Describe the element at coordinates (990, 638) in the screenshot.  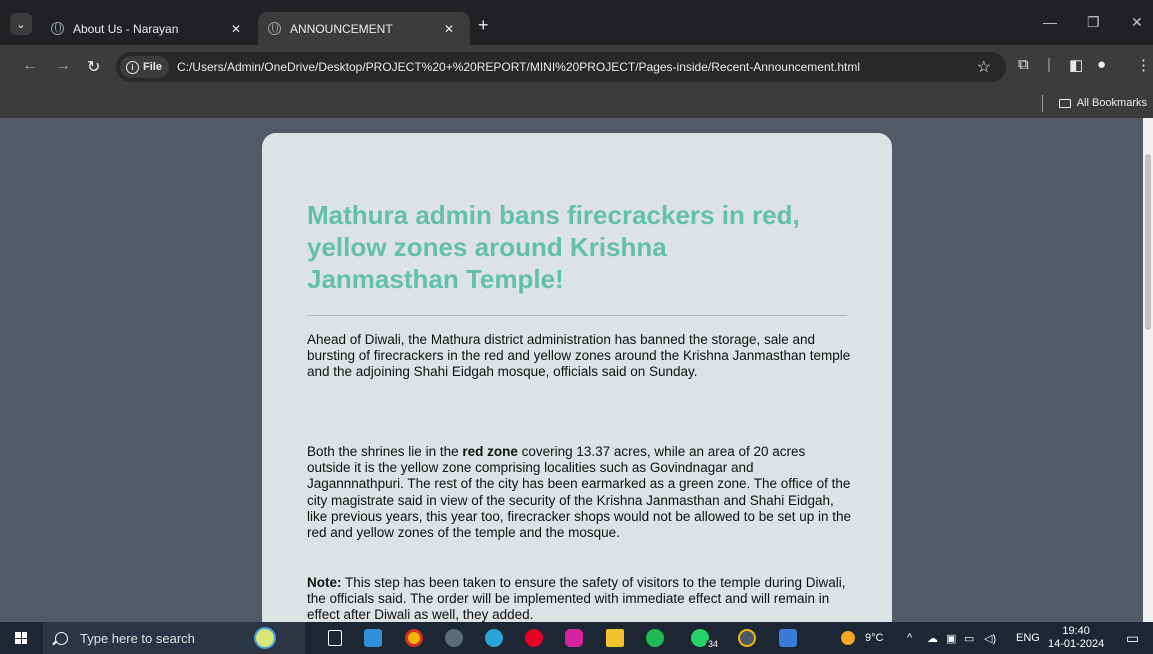
I see `volume-icon: ◁)` at that location.